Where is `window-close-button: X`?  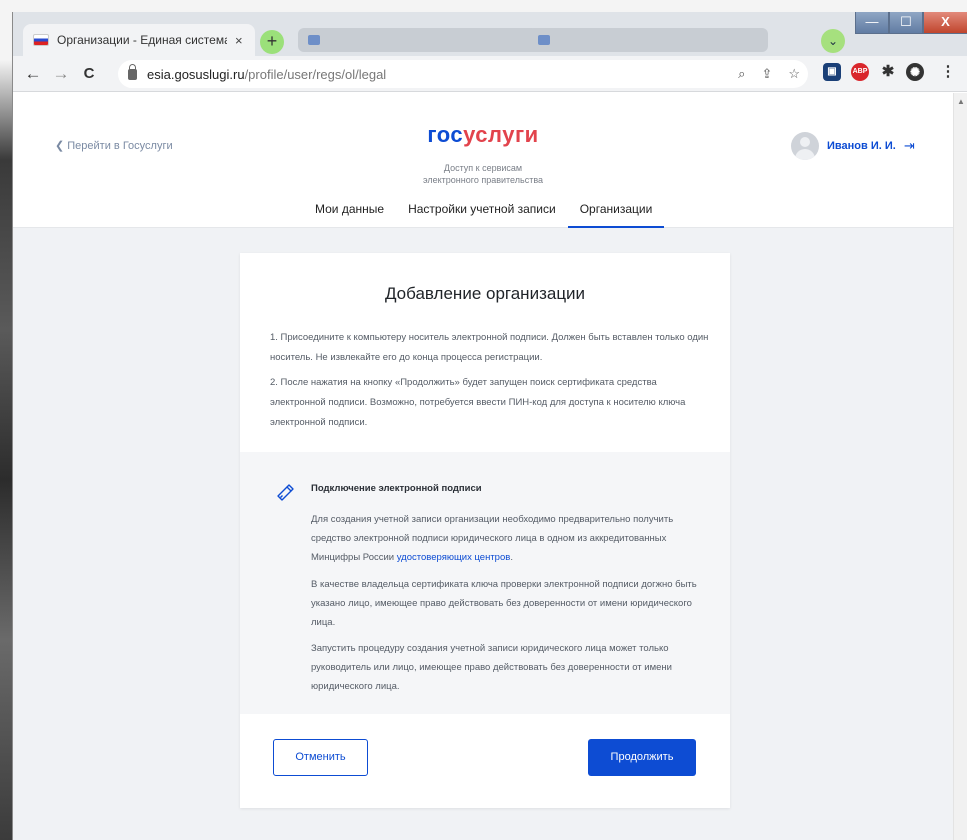 window-close-button: X is located at coordinates (945, 23).